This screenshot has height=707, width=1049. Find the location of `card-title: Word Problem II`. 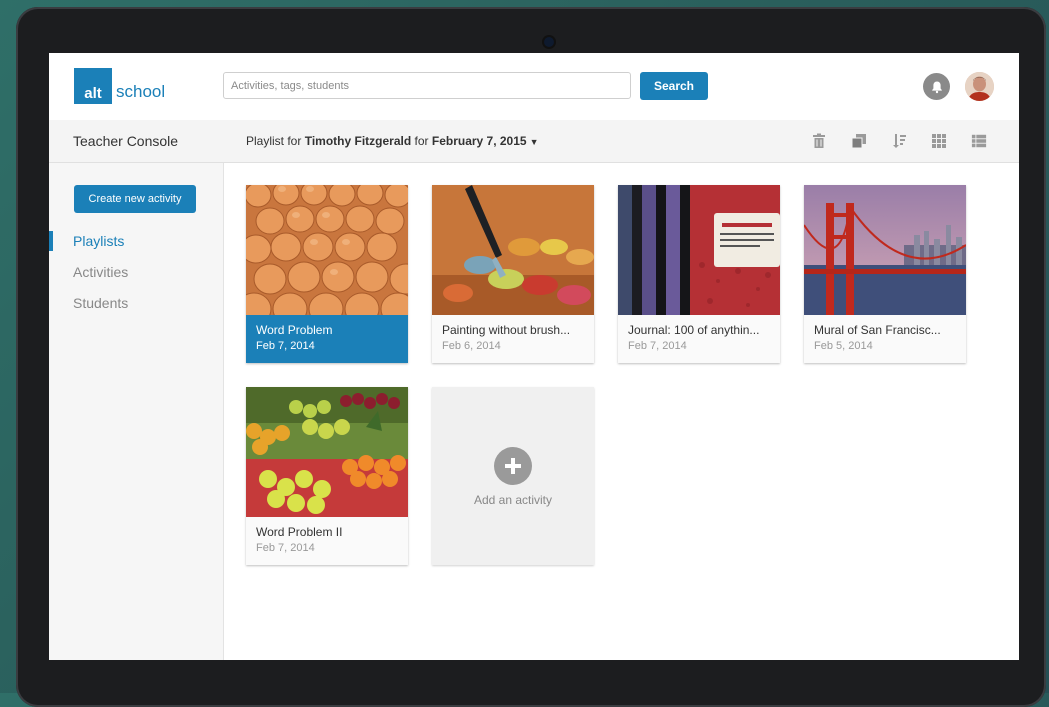

card-title: Word Problem II is located at coordinates (299, 532).